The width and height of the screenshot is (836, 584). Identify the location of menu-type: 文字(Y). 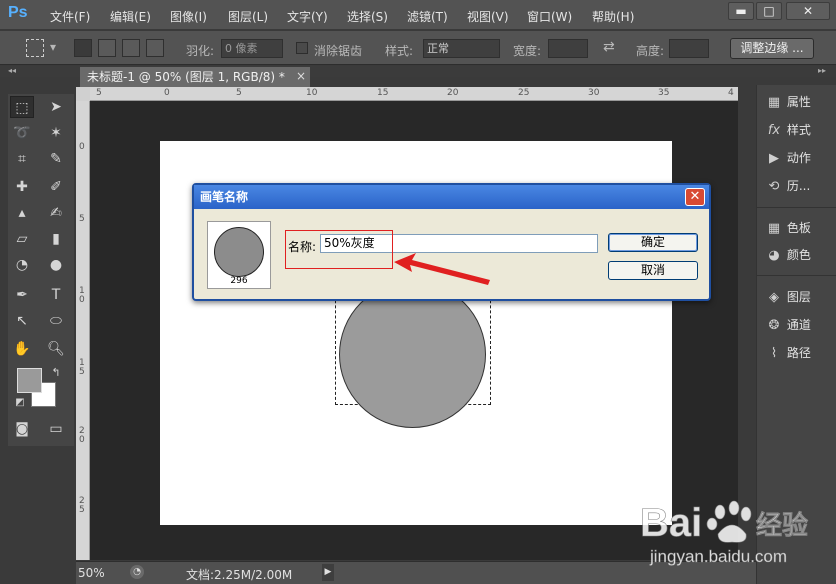
(307, 16).